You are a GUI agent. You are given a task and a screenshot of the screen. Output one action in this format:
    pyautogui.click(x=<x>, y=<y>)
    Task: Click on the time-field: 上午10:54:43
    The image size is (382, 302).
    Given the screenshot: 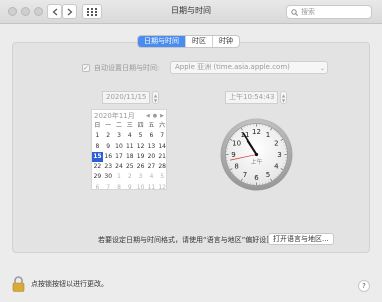 What is the action you would take?
    pyautogui.click(x=251, y=97)
    